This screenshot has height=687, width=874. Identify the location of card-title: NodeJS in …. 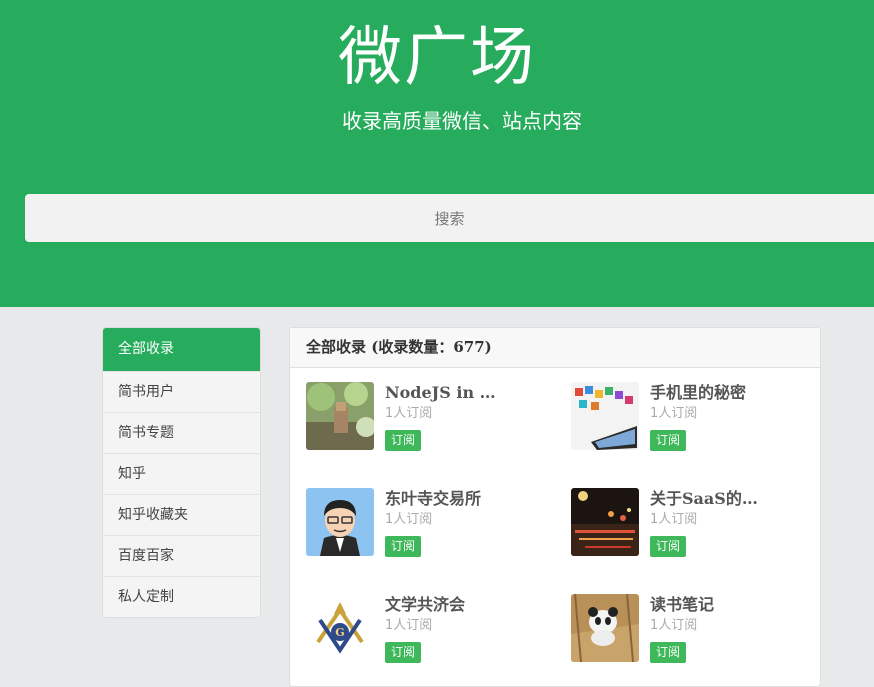
(460, 393).